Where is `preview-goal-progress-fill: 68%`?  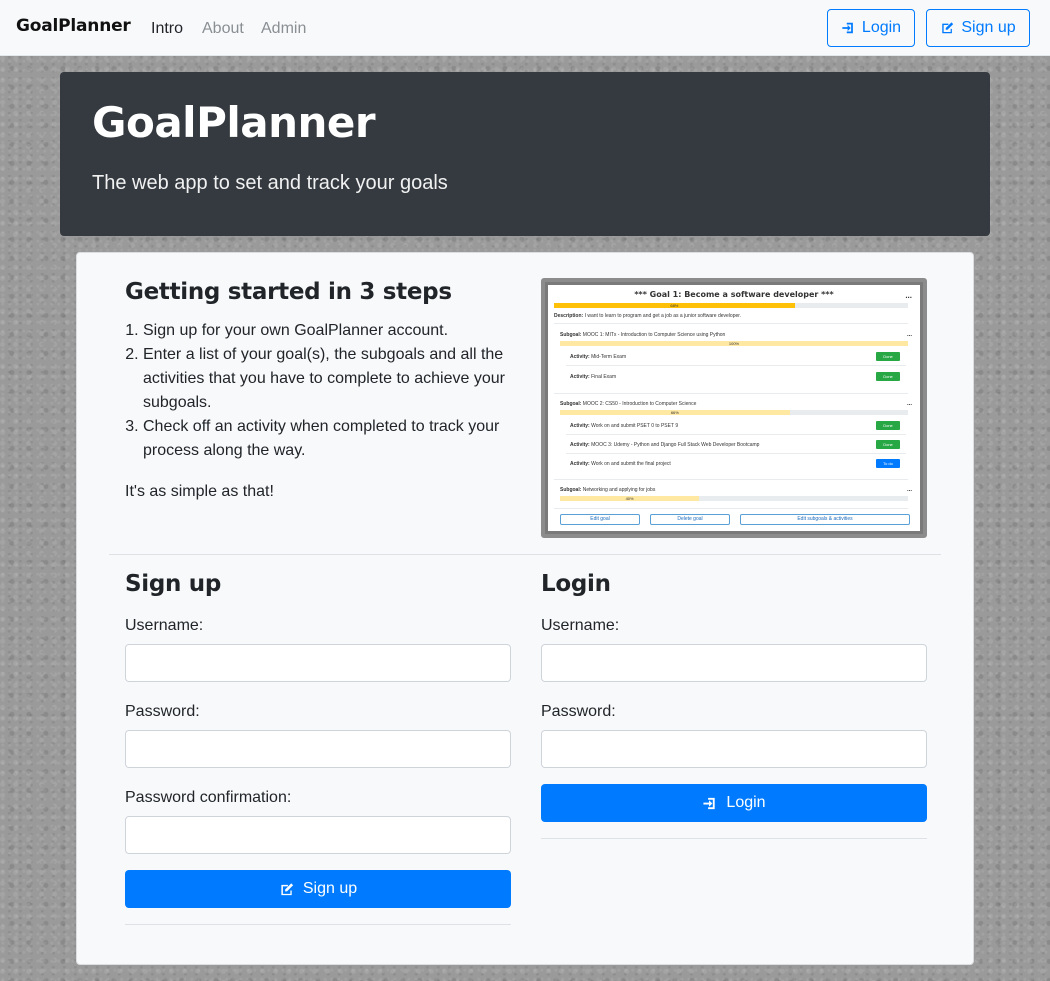 preview-goal-progress-fill: 68% is located at coordinates (674, 305).